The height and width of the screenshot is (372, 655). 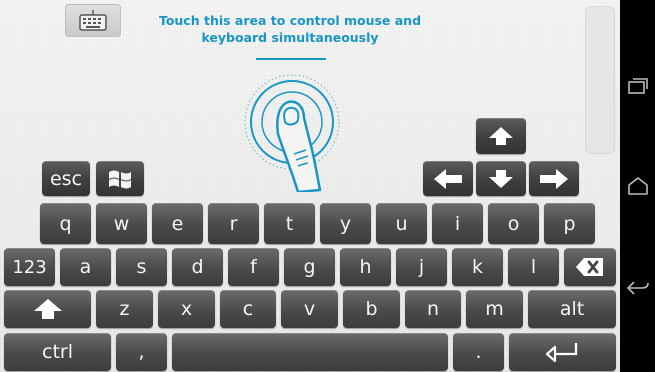 I want to click on windows-logo-icon, so click(x=120, y=179).